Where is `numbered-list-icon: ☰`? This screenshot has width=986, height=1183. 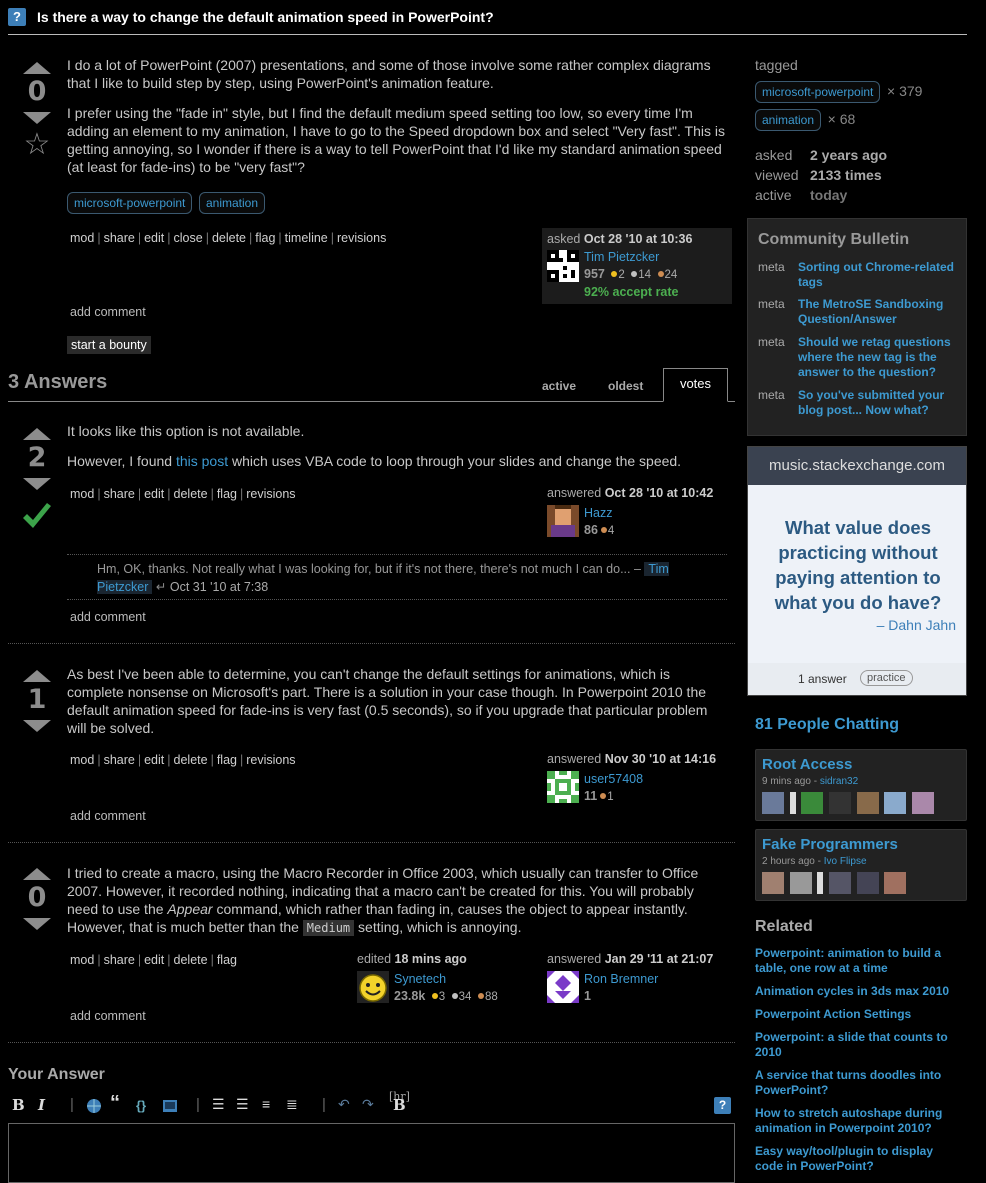 numbered-list-icon: ☰ is located at coordinates (218, 1104).